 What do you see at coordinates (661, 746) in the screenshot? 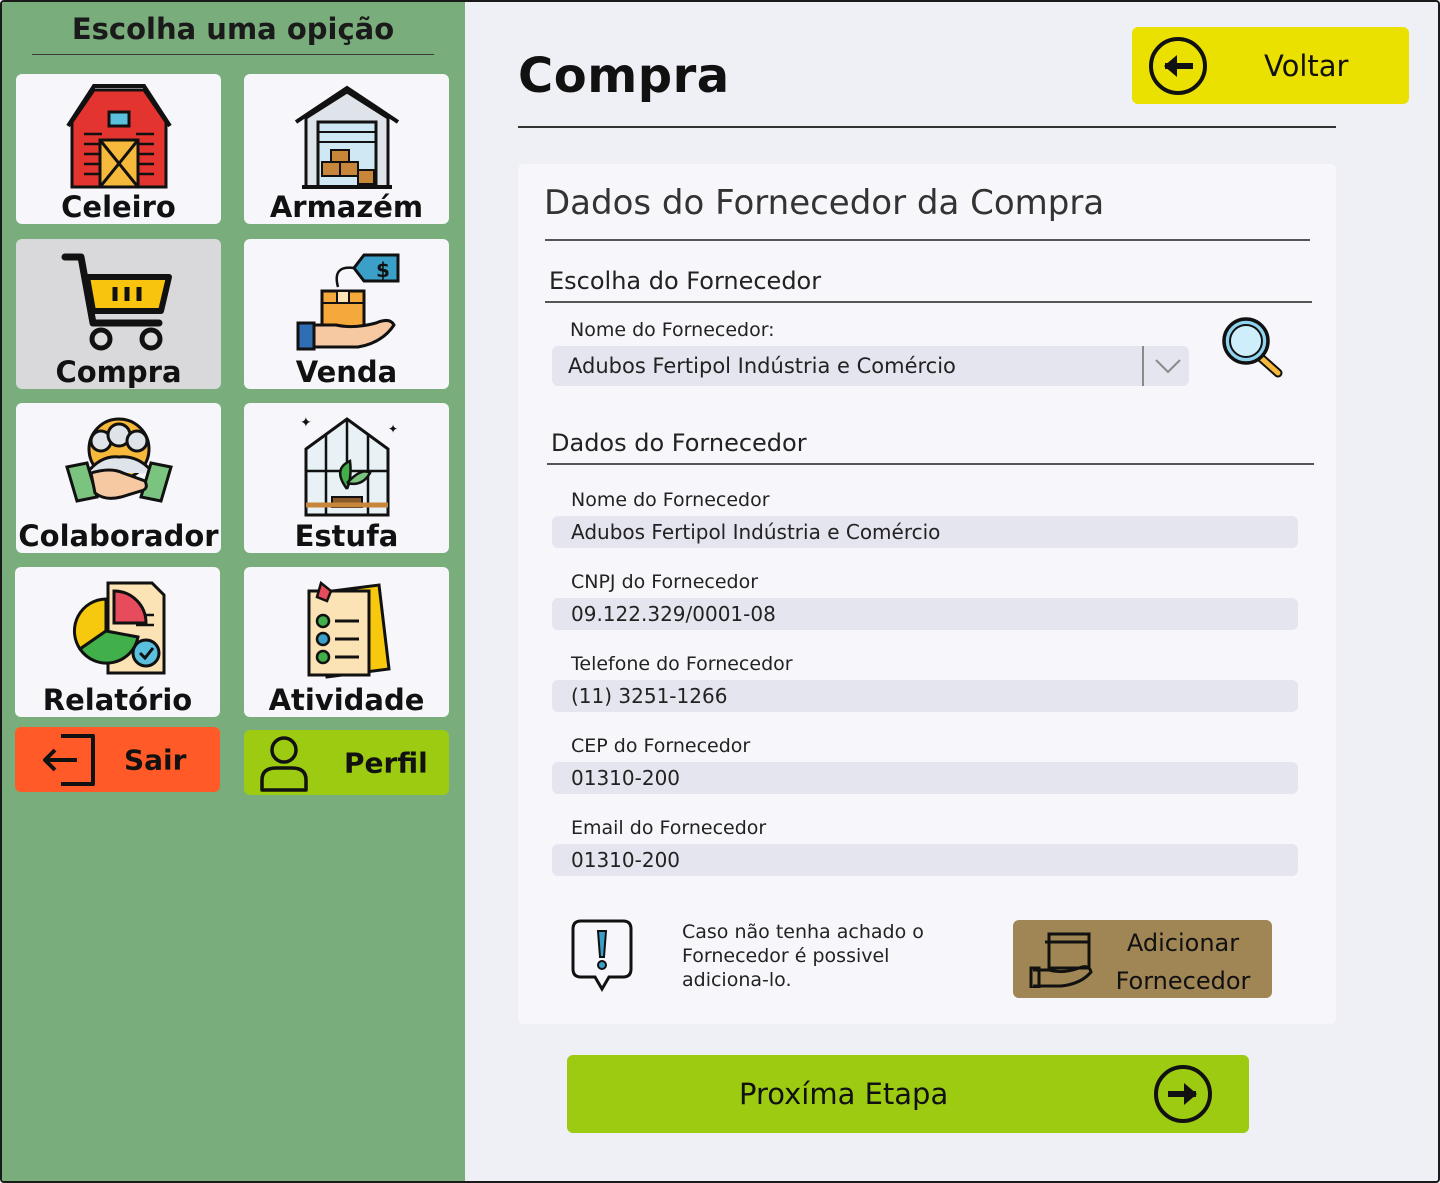
I see `field-label-cep: CEP do Fornecedor` at bounding box center [661, 746].